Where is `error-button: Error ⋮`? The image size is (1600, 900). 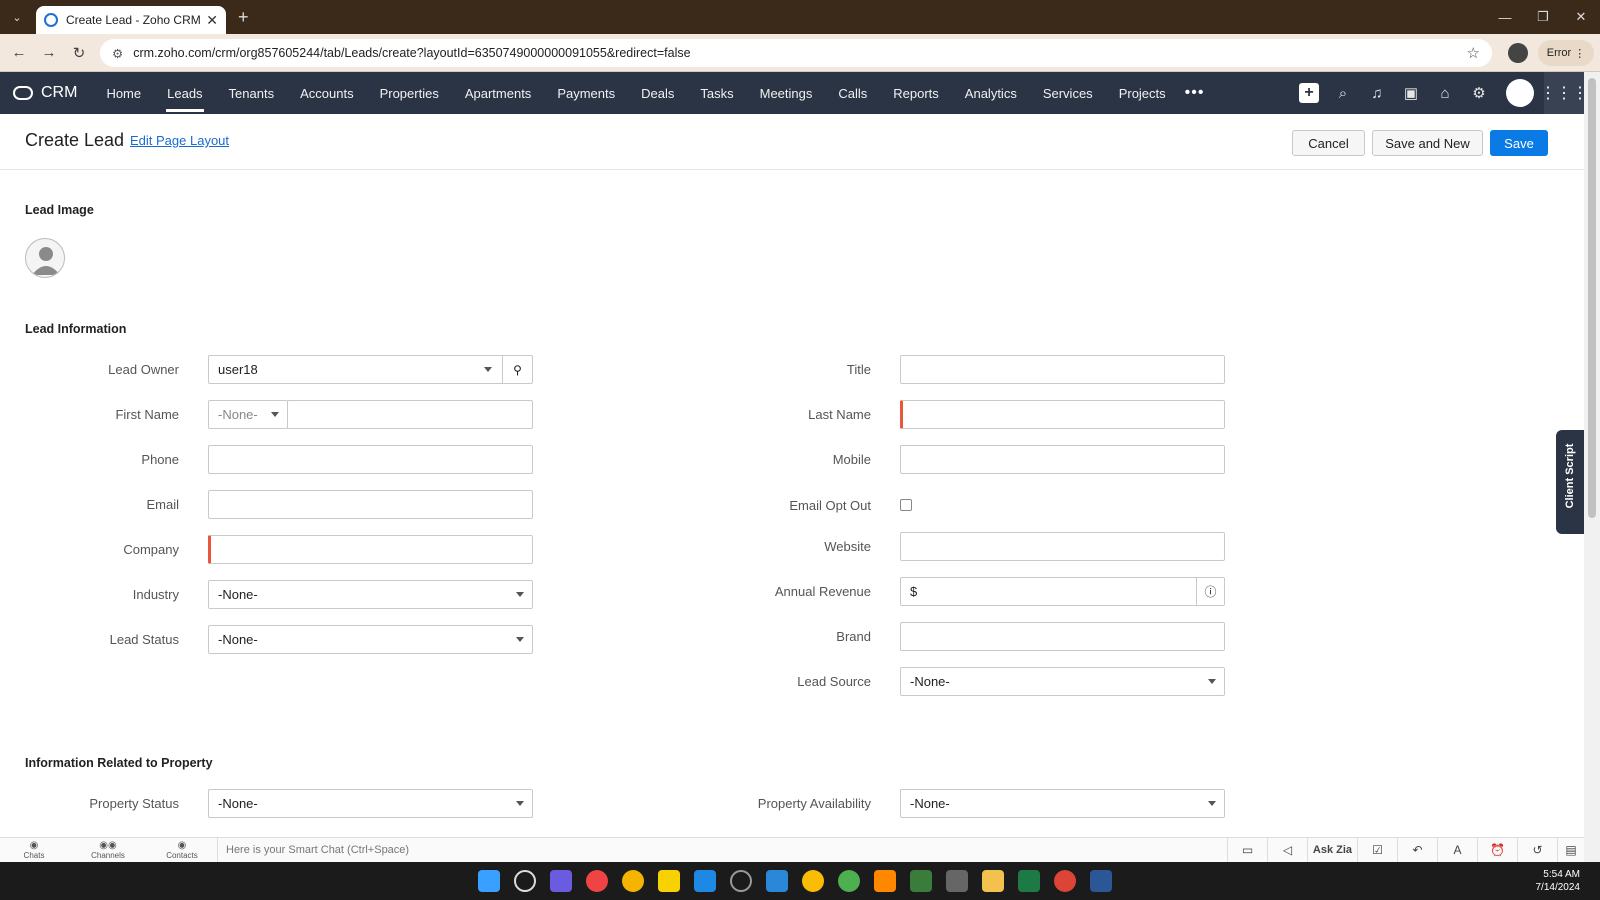
error-button: Error ⋮ is located at coordinates (1566, 53).